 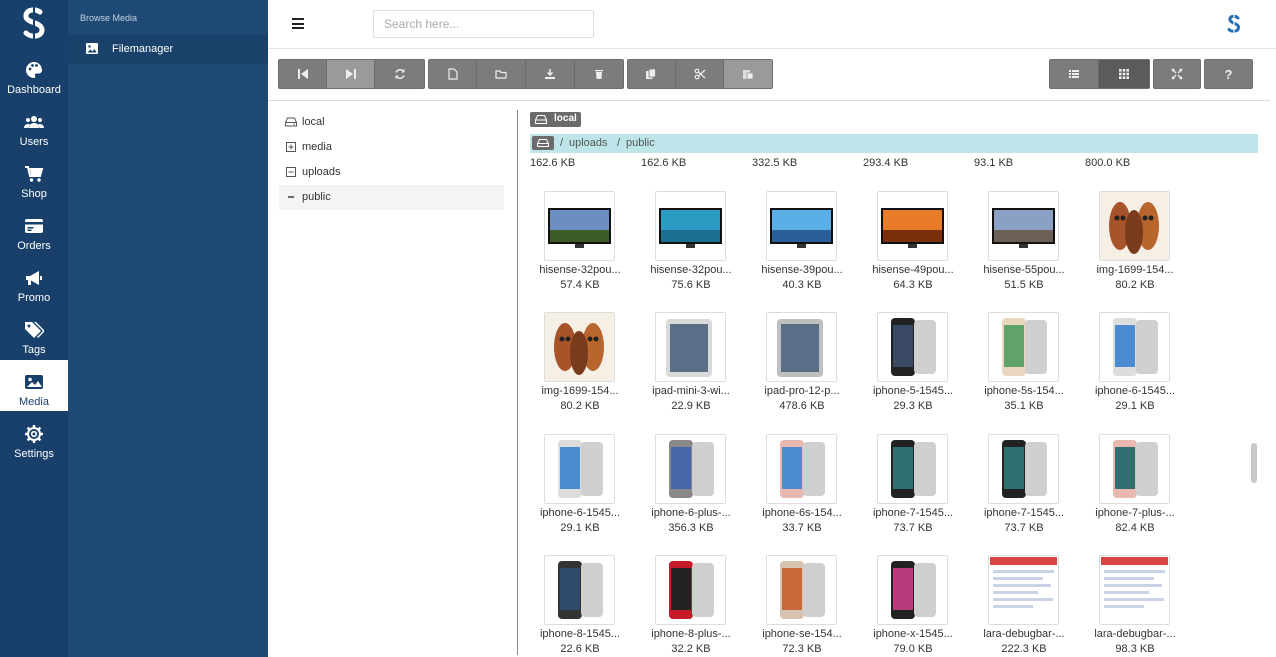 I want to click on nav-tags: Tags, so click(x=34, y=340).